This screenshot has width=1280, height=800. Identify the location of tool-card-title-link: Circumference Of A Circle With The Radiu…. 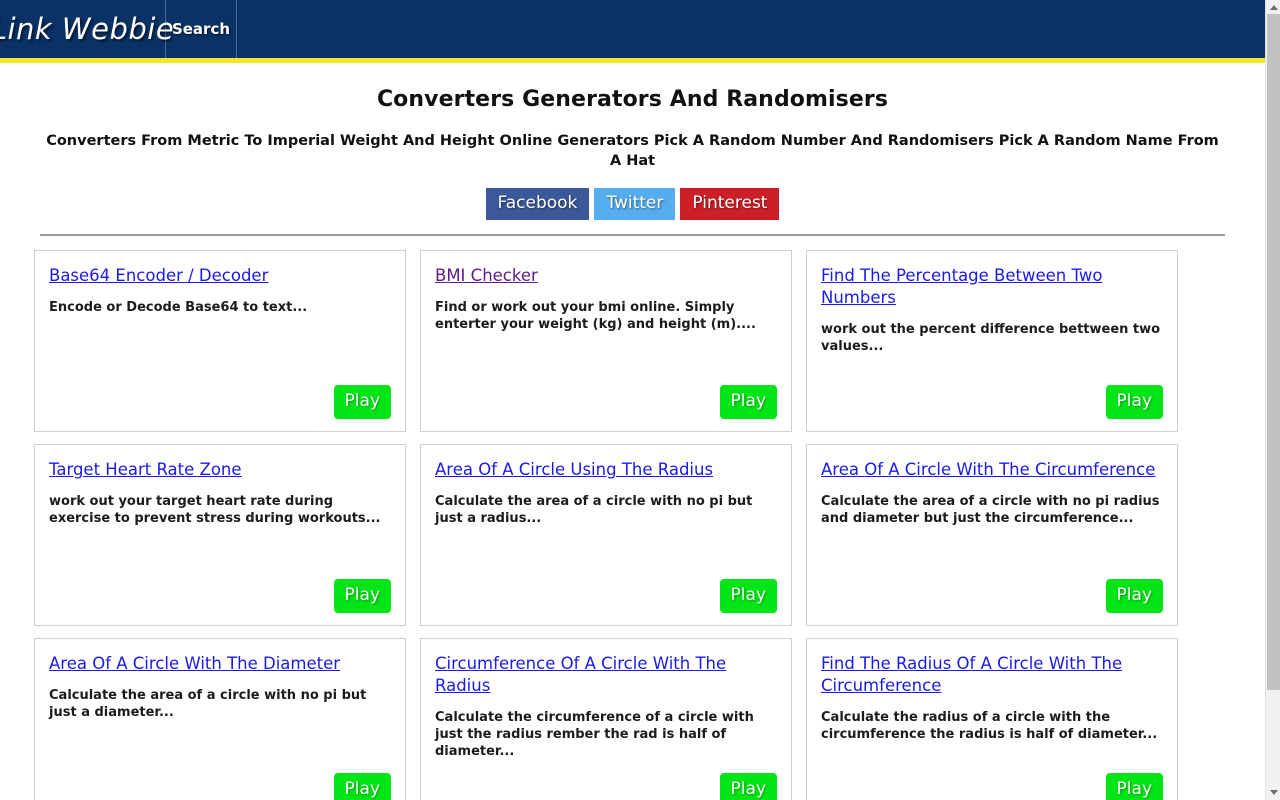
(606, 675).